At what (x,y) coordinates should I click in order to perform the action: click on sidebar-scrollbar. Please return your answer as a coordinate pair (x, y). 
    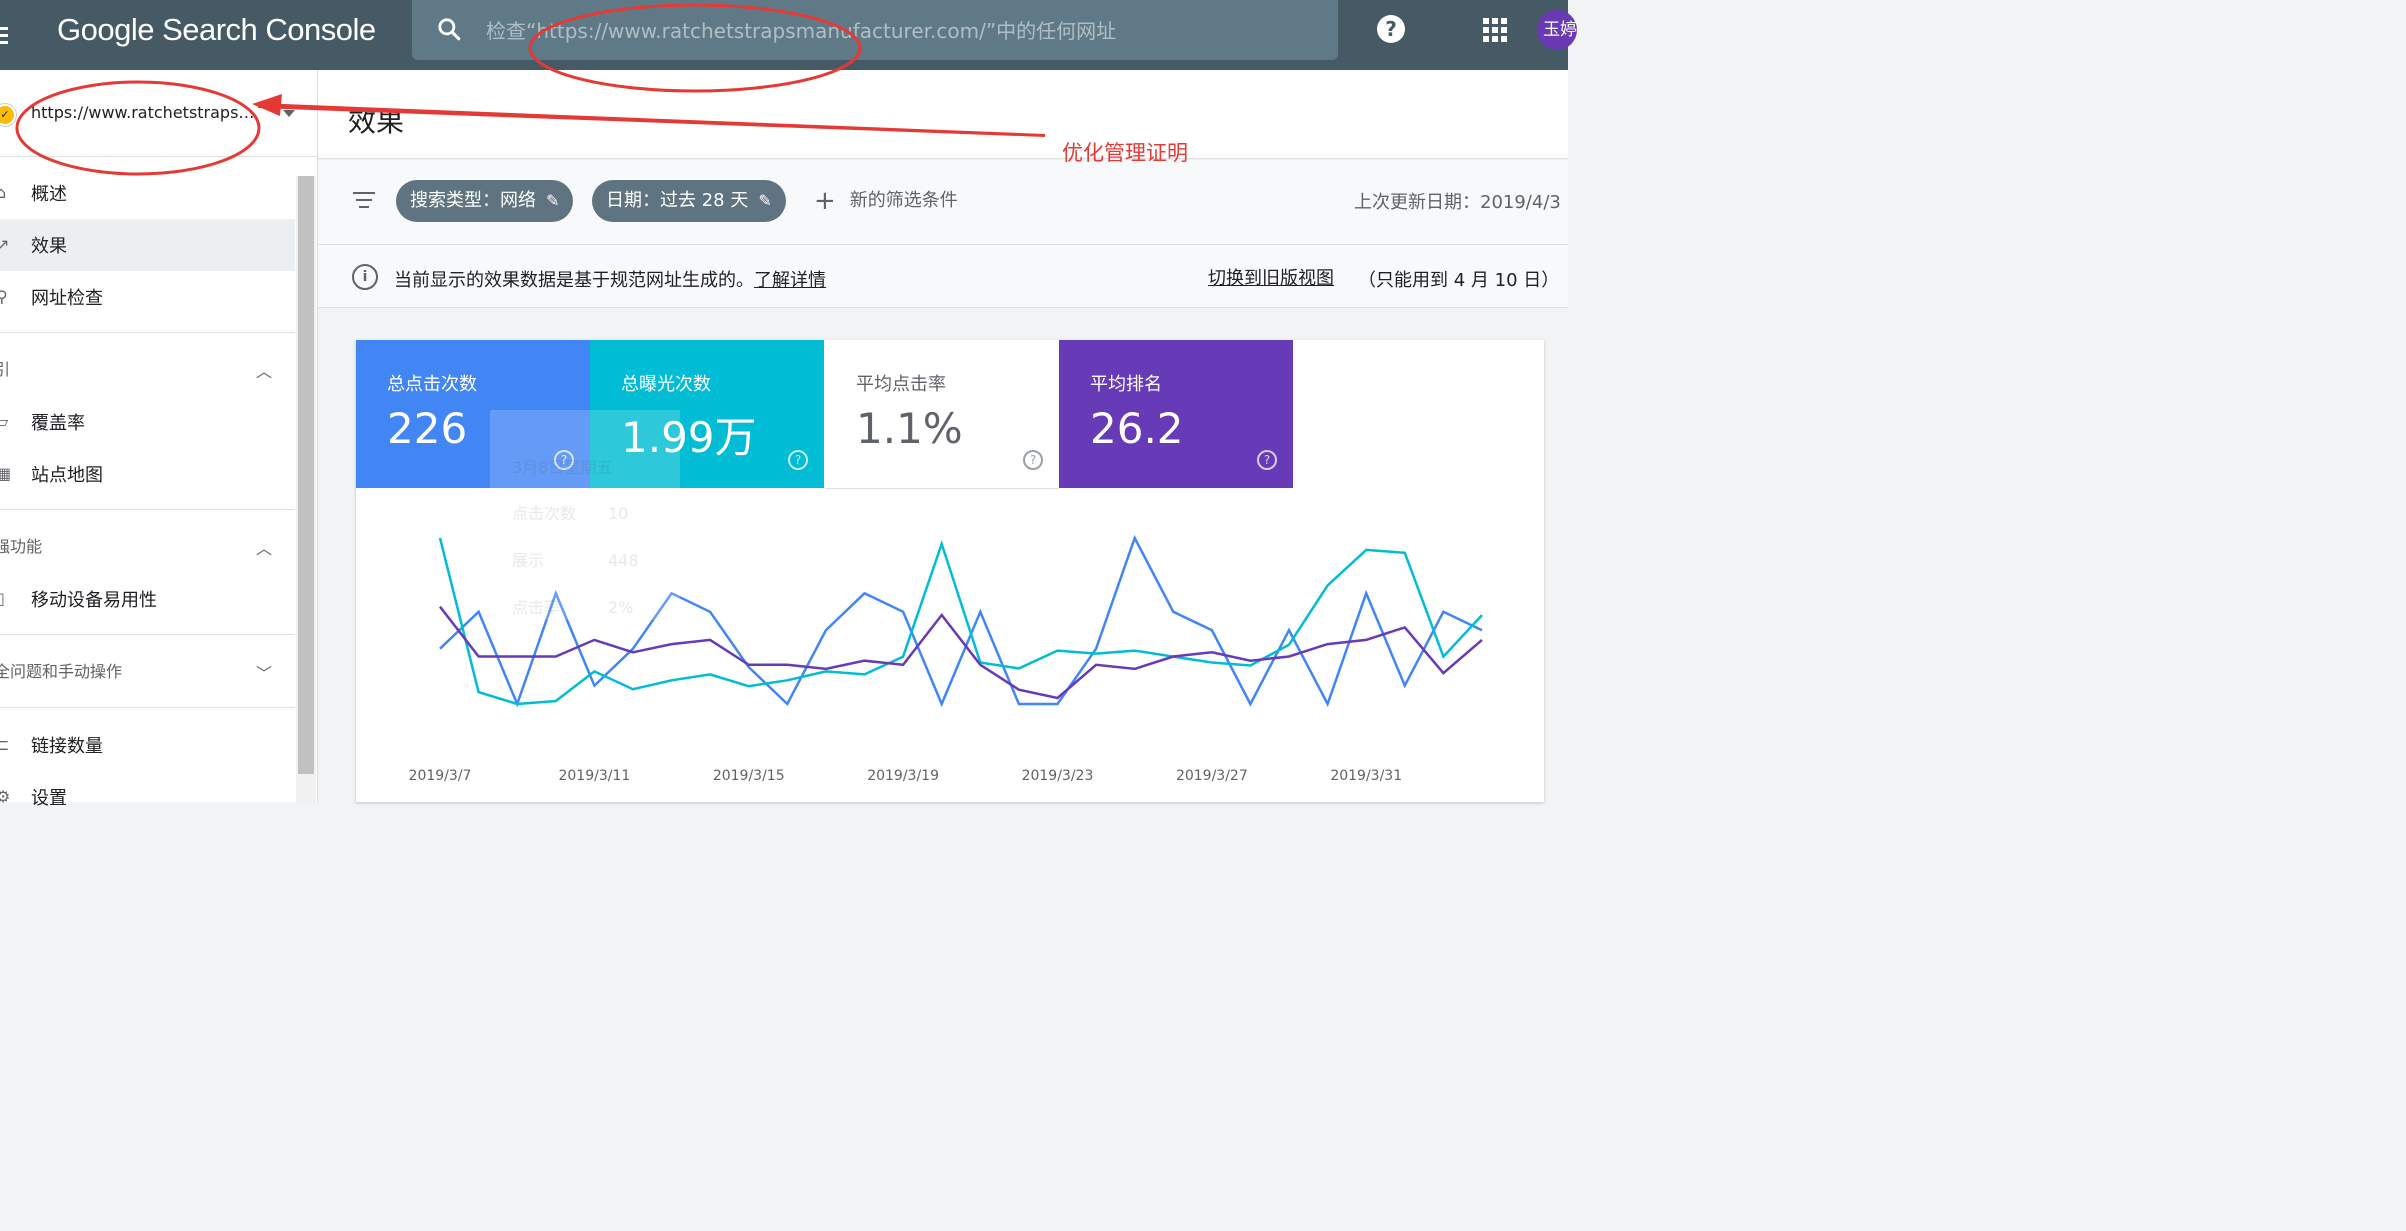
    Looking at the image, I should click on (306, 489).